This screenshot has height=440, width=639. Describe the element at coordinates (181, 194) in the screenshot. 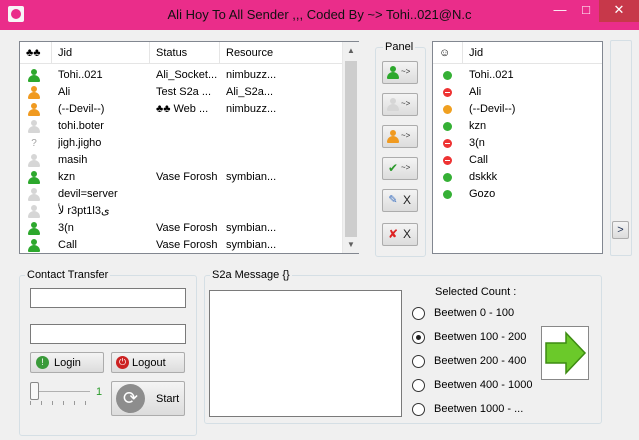

I see `contact-row: devil=server` at that location.